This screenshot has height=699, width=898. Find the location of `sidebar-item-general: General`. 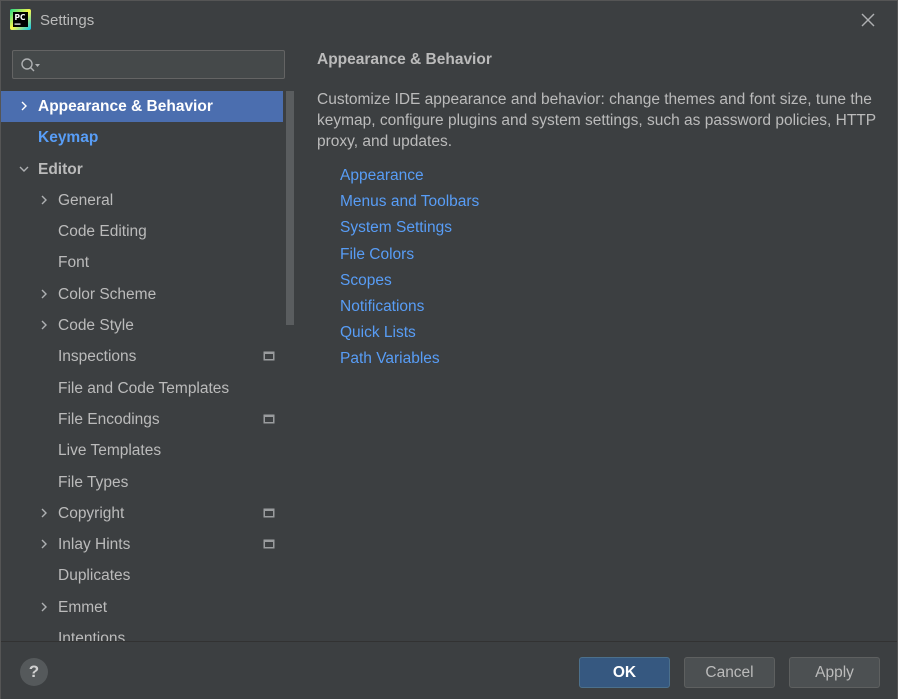

sidebar-item-general: General is located at coordinates (142, 200).